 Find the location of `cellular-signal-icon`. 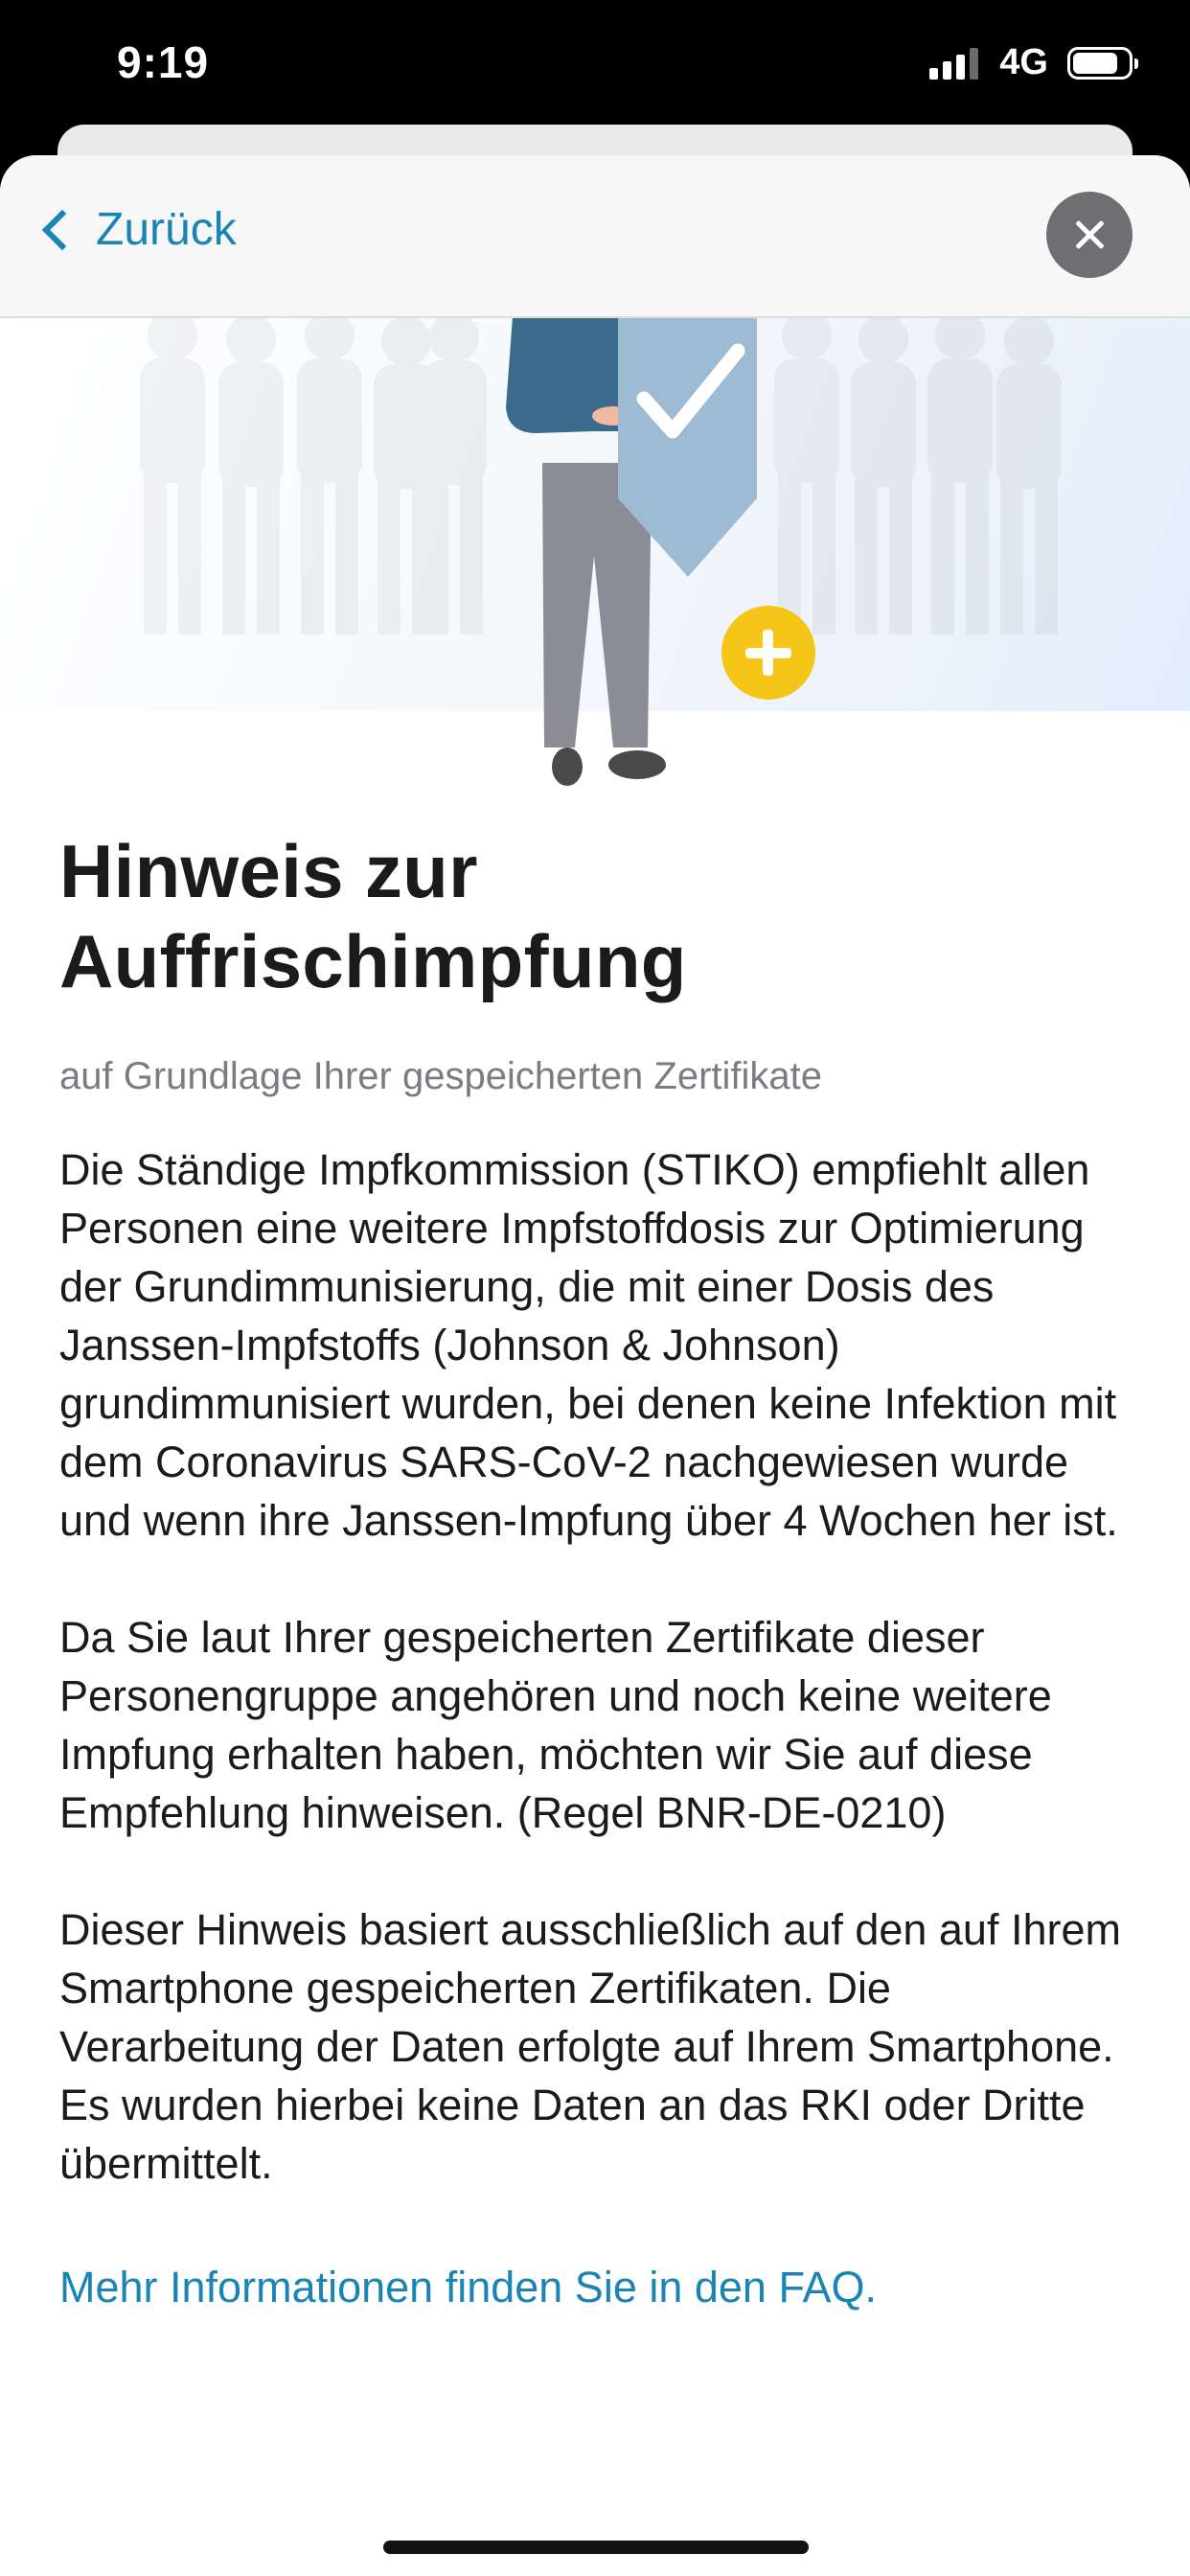

cellular-signal-icon is located at coordinates (954, 63).